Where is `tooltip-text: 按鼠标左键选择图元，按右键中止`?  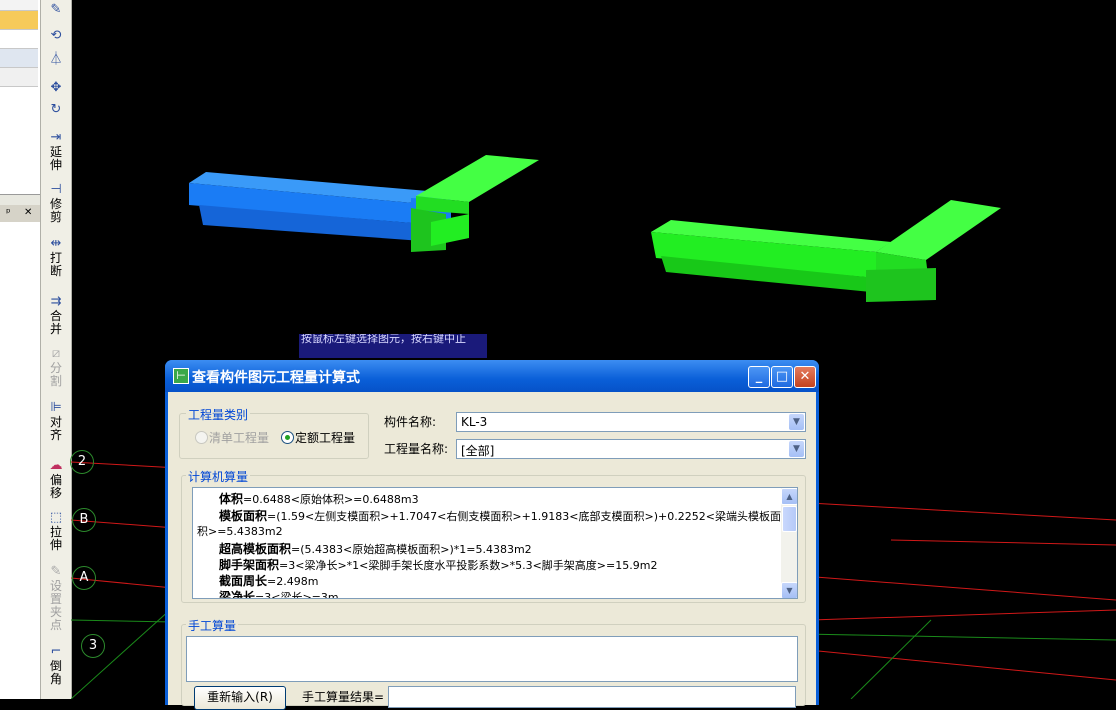 tooltip-text: 按鼠标左键选择图元，按右键中止 is located at coordinates (383, 339).